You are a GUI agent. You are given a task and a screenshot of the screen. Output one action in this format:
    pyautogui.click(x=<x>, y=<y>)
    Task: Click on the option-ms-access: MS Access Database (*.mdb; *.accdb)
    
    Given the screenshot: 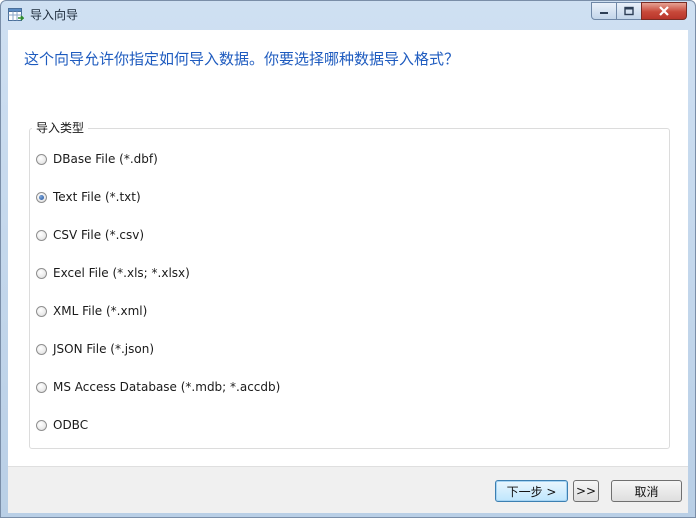 What is the action you would take?
    pyautogui.click(x=158, y=387)
    